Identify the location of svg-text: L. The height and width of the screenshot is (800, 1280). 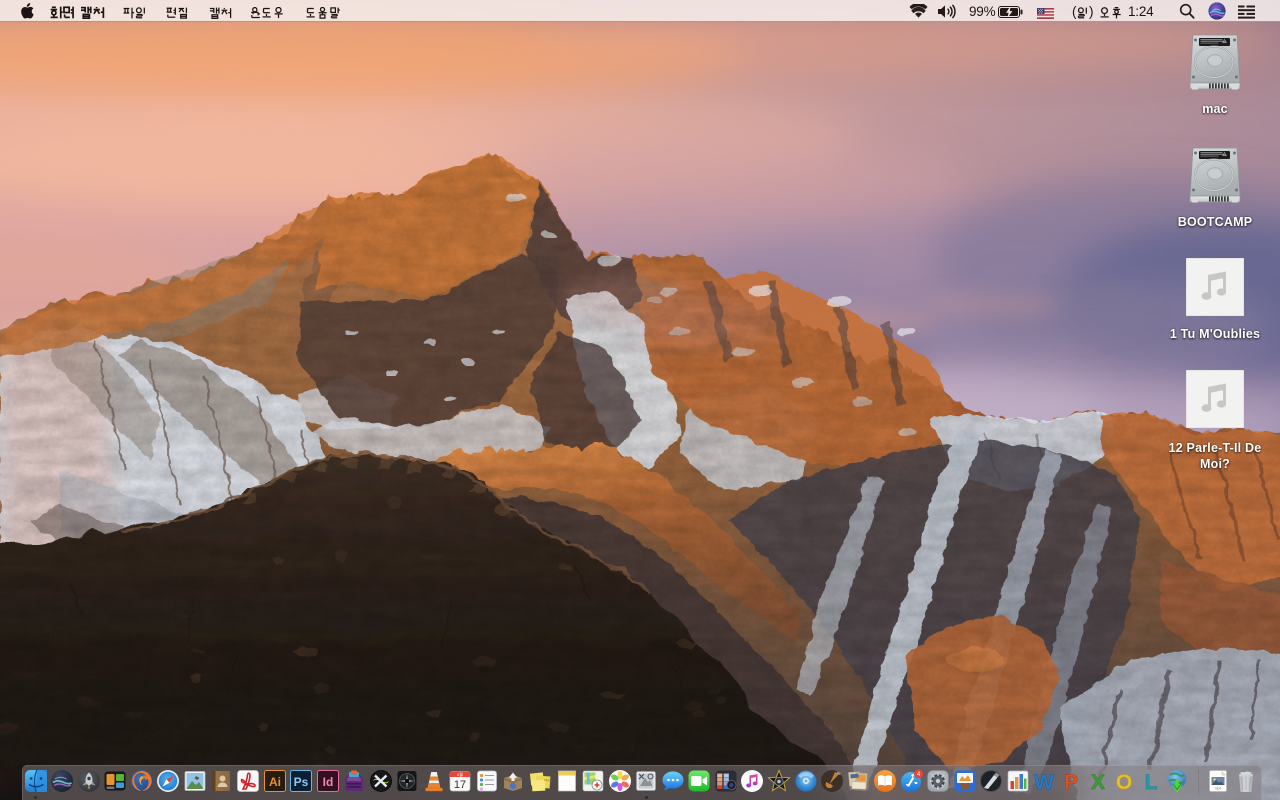
(1150, 782).